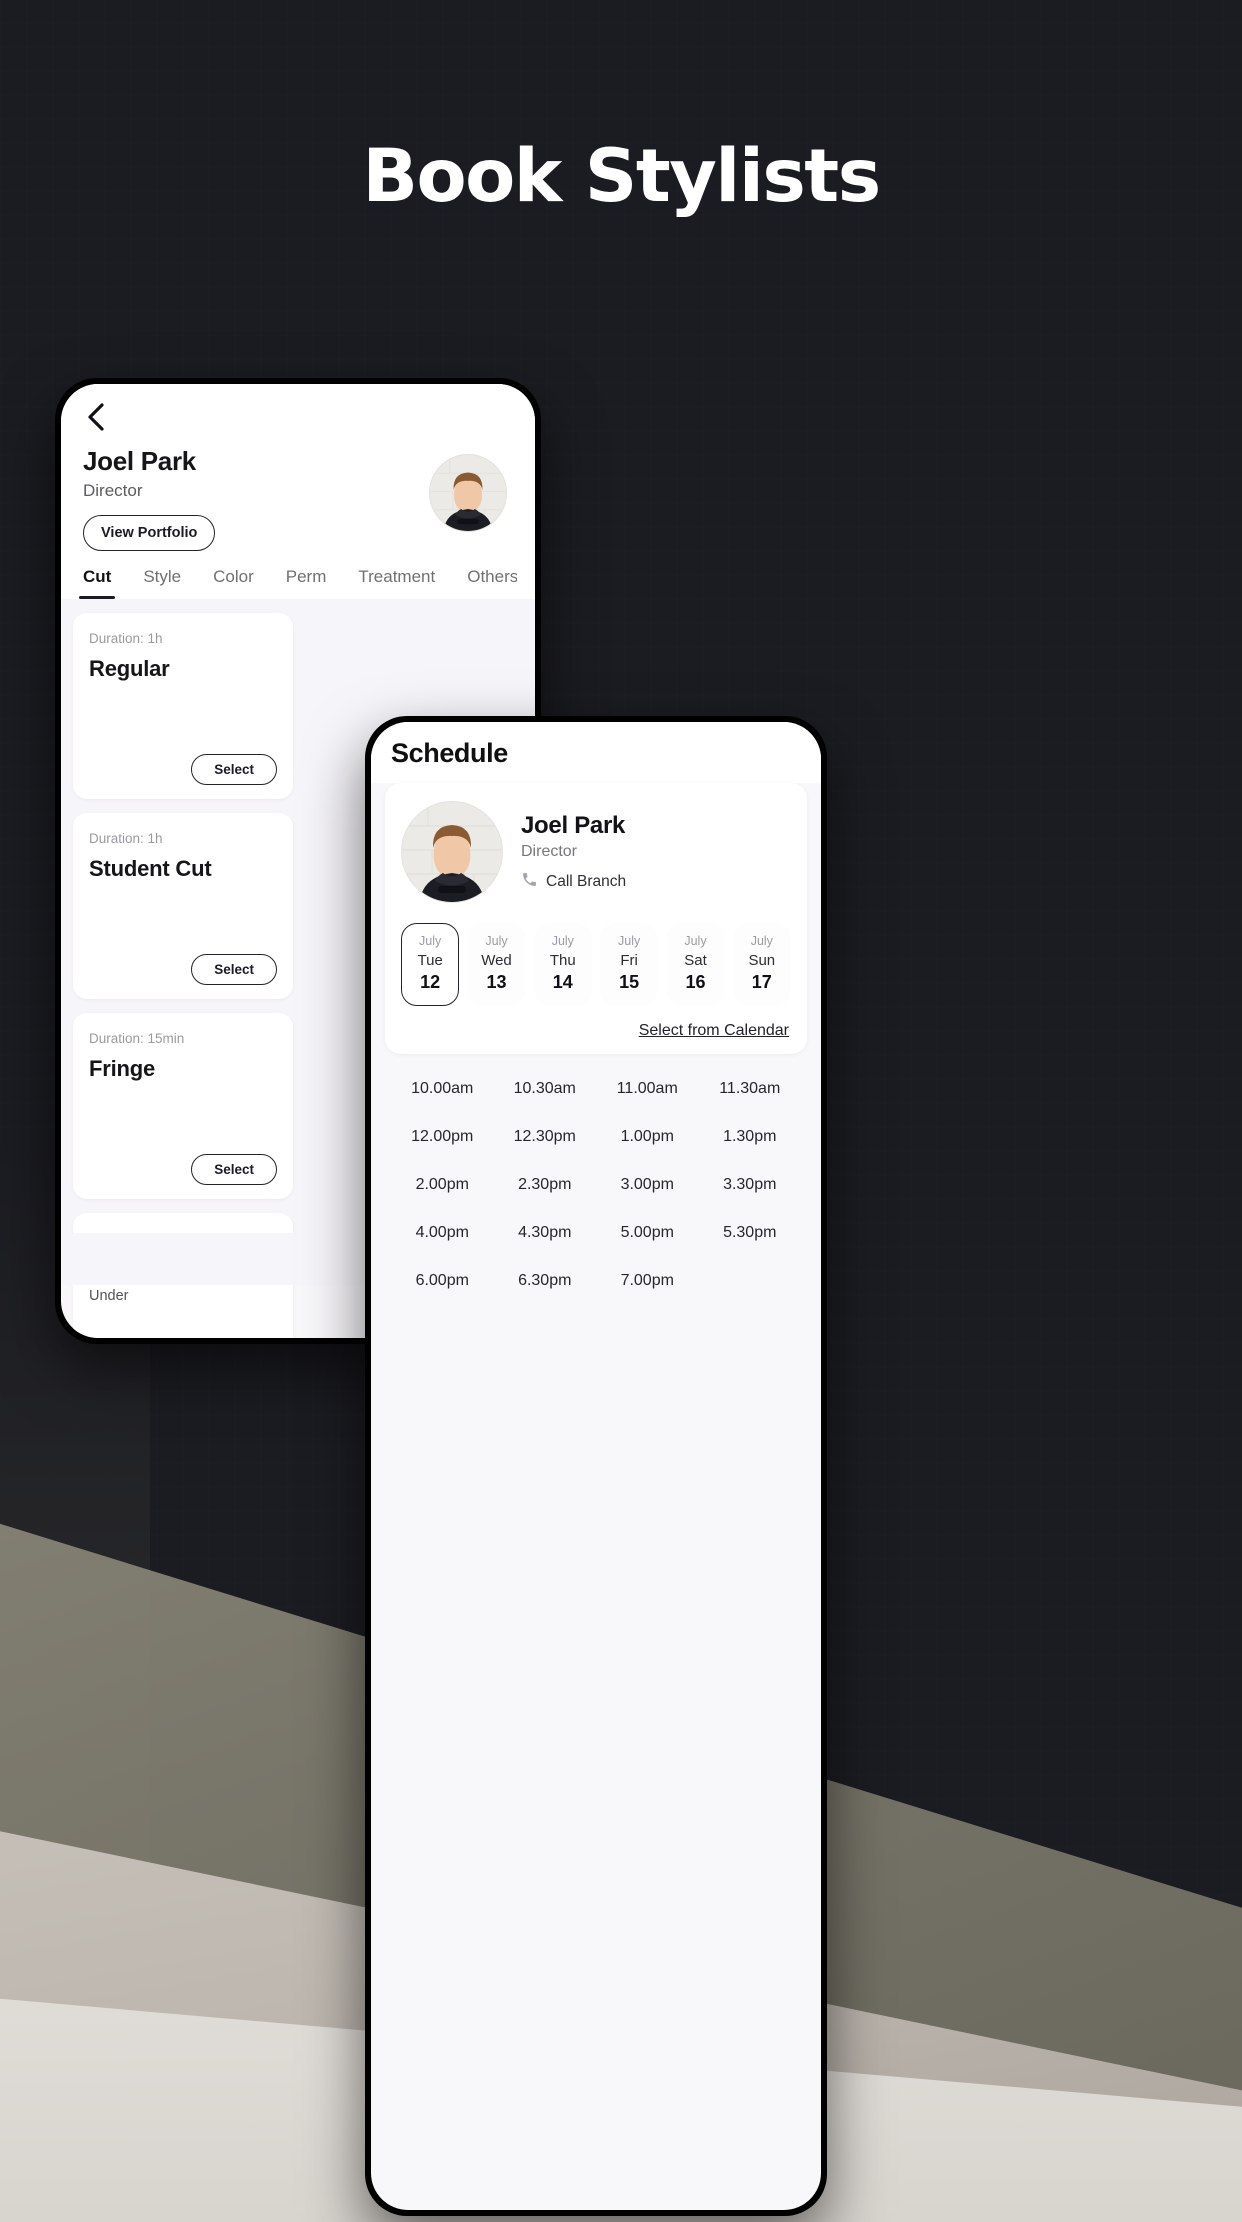  What do you see at coordinates (761, 982) in the screenshot?
I see `date-number: 17` at bounding box center [761, 982].